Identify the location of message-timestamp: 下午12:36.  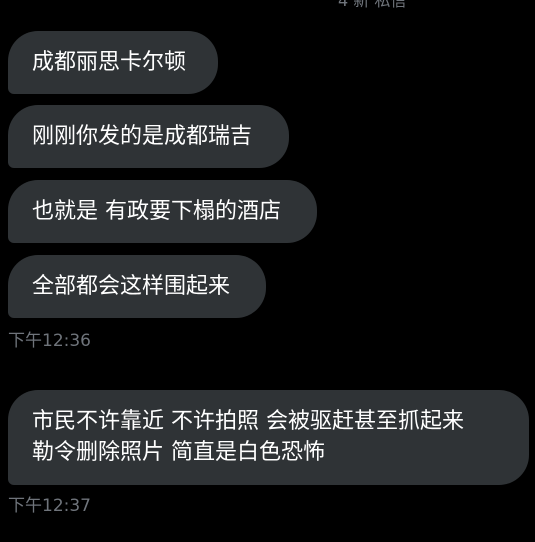
(49, 341).